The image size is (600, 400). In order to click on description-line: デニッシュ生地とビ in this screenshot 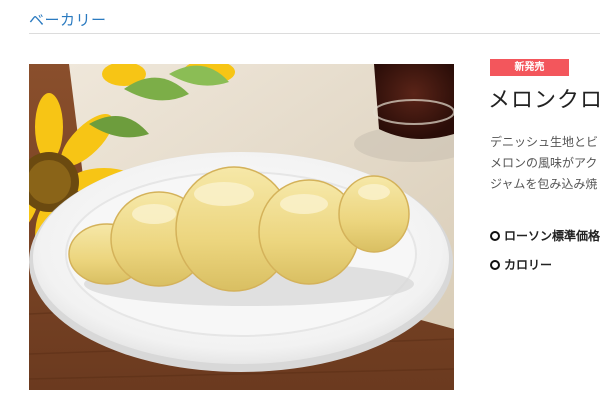, I will do `click(544, 142)`.